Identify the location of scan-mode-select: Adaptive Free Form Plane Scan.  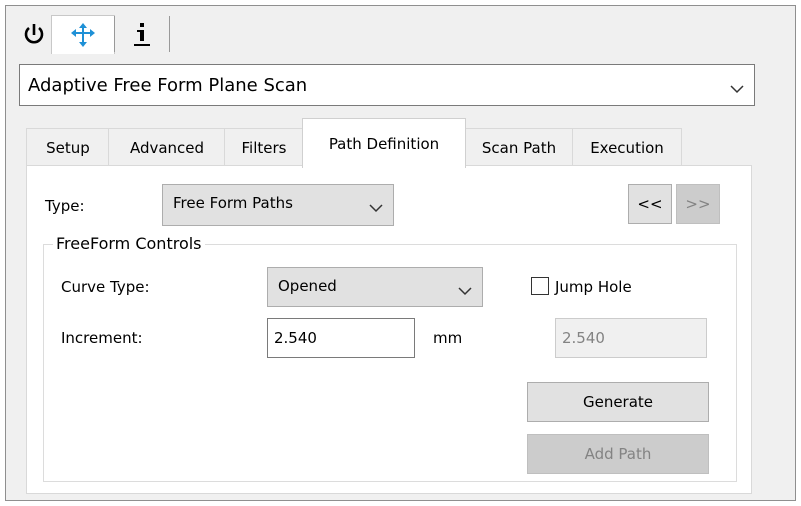
(387, 85).